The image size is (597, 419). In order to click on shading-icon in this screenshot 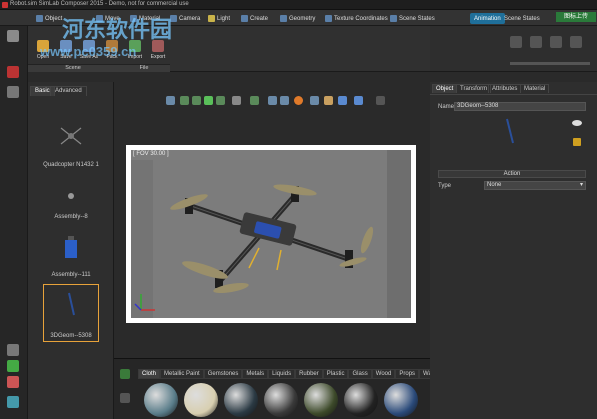, I will do `click(314, 100)`.